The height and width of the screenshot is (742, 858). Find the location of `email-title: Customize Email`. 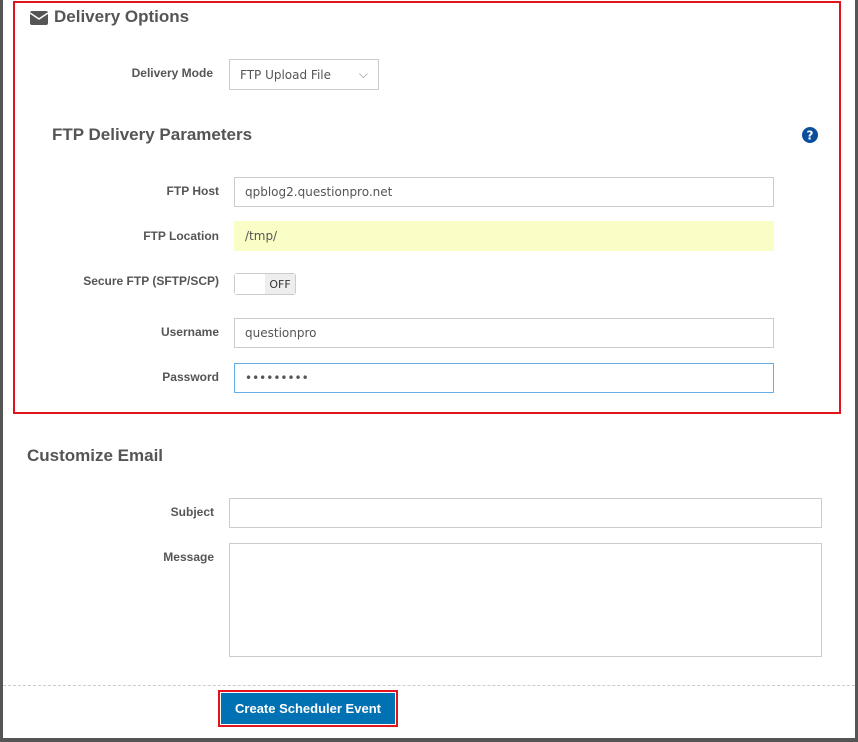

email-title: Customize Email is located at coordinates (95, 455).